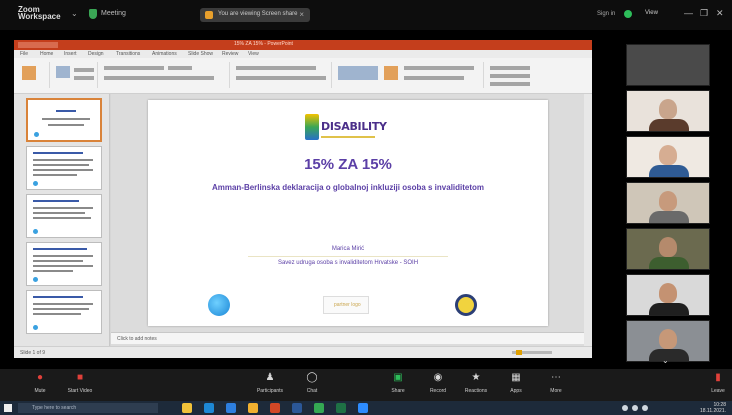 Image resolution: width=732 pixels, height=415 pixels. I want to click on screen-share-banner-text: You are viewing Screen share, so click(258, 14).